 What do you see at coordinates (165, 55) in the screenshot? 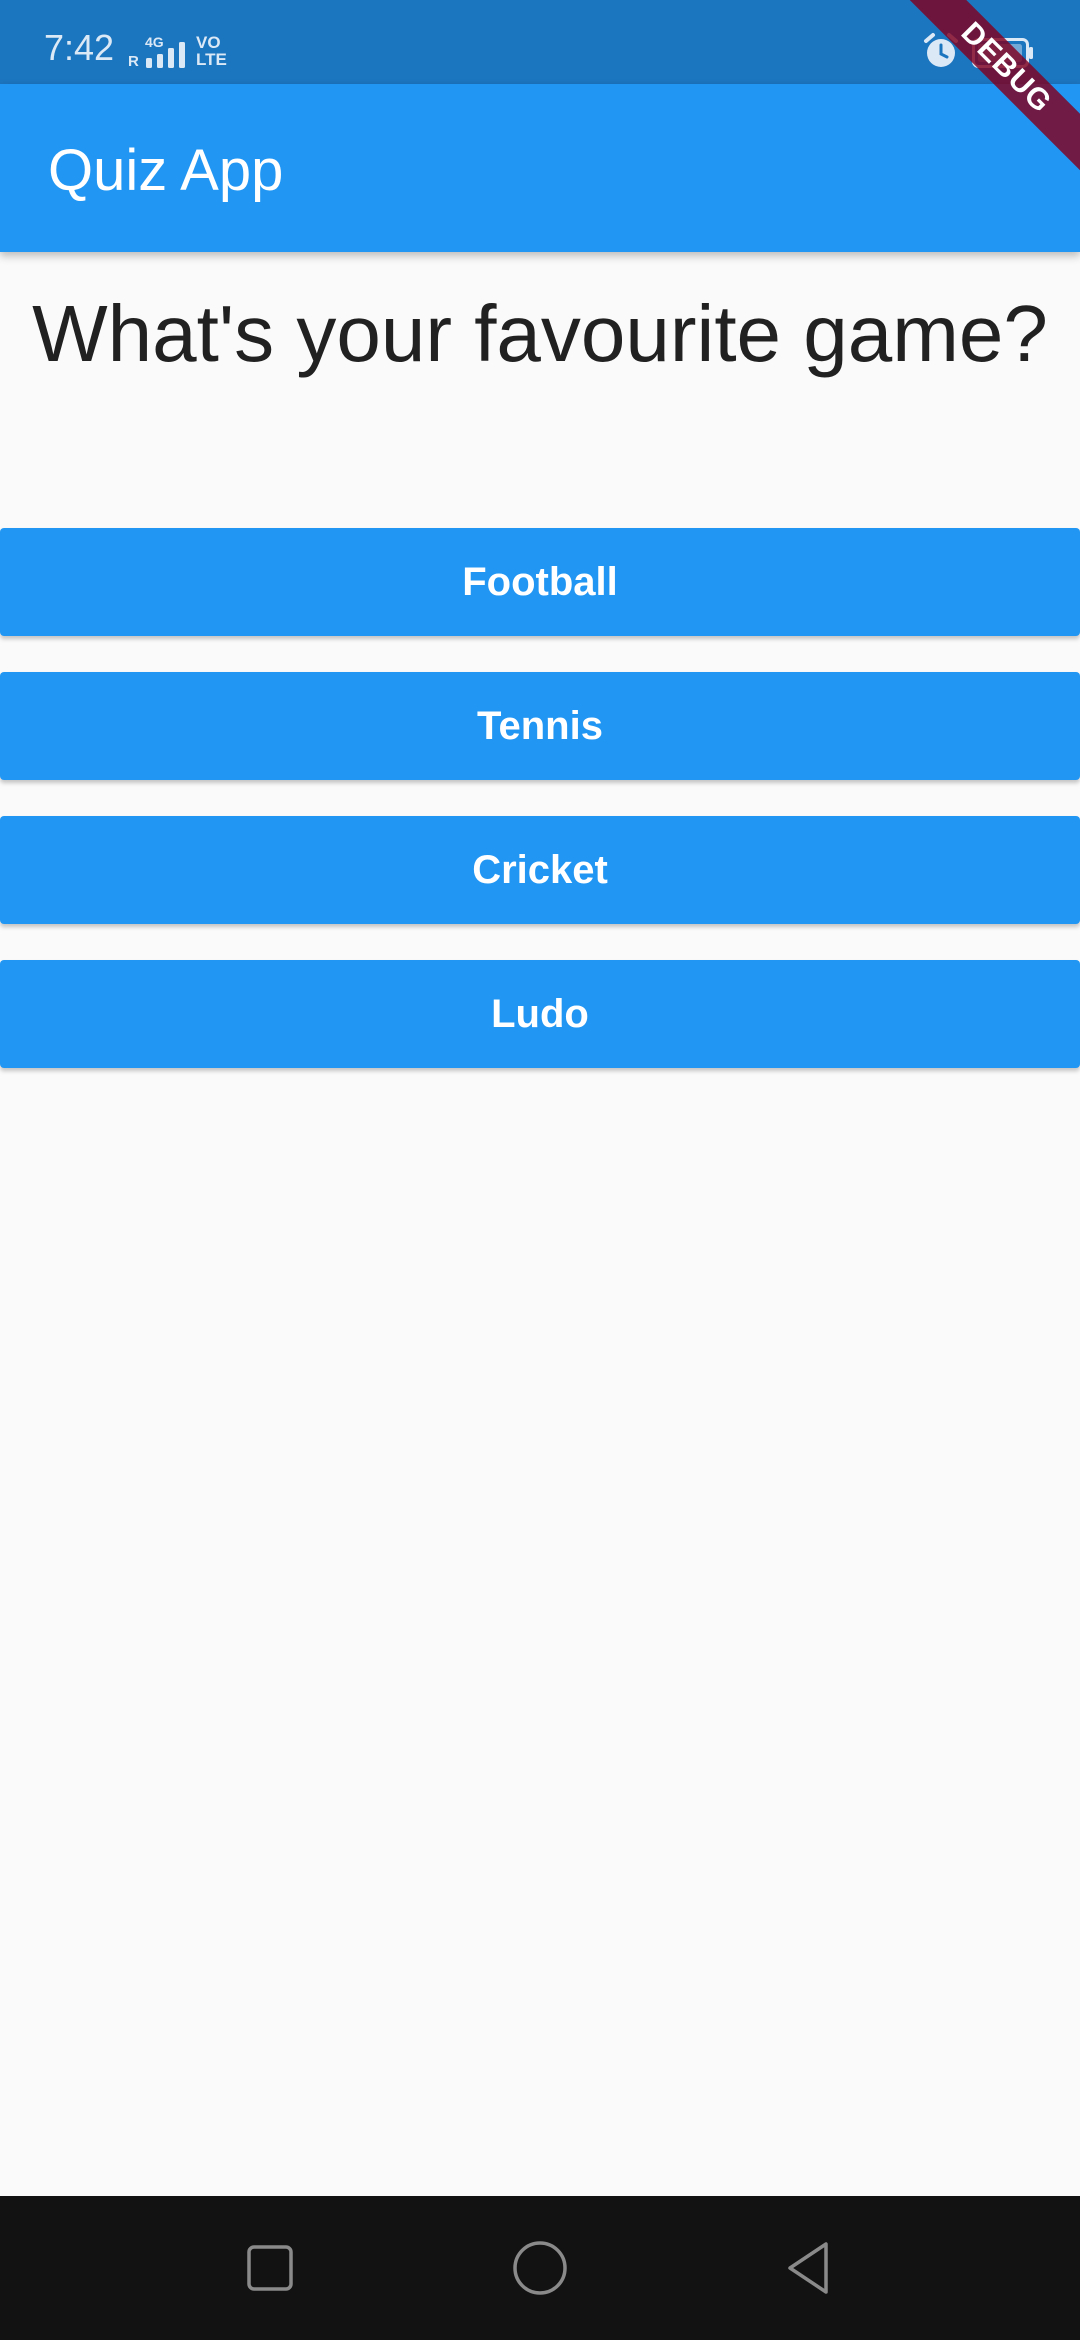
I see `signal-bars-icon` at bounding box center [165, 55].